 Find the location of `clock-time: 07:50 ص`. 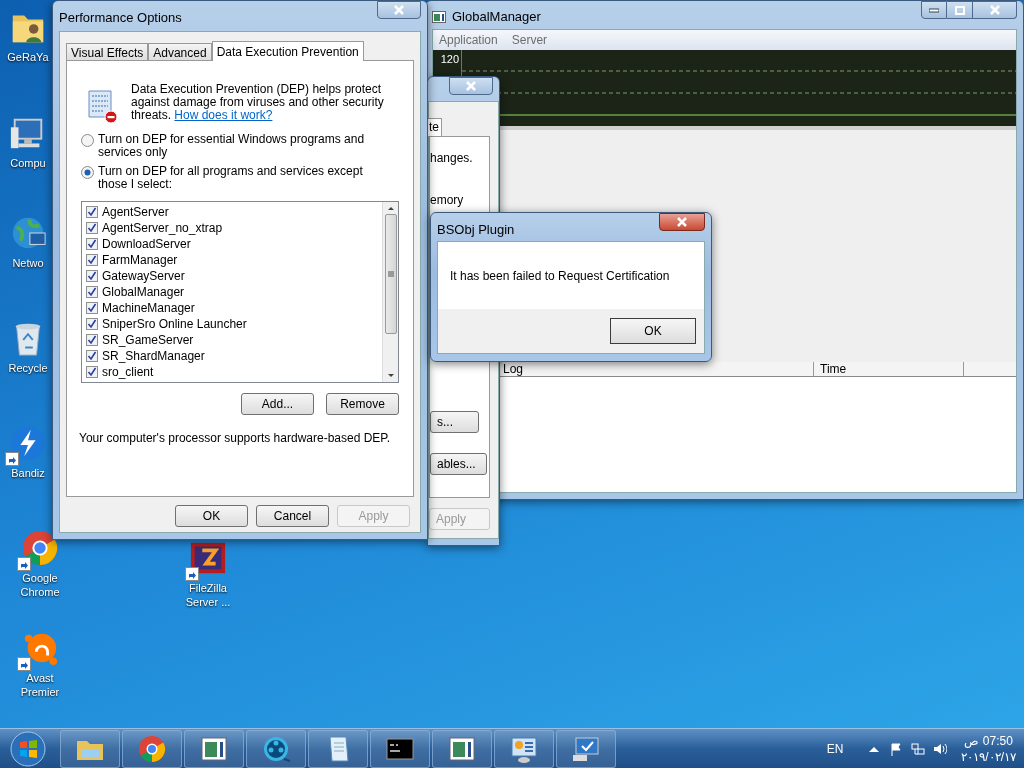

clock-time: 07:50 ص is located at coordinates (988, 740).